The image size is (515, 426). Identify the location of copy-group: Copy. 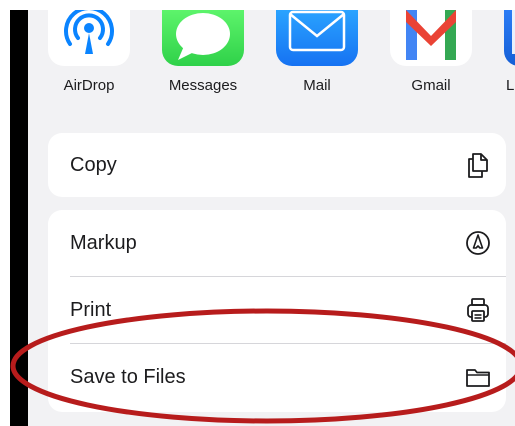
(277, 165).